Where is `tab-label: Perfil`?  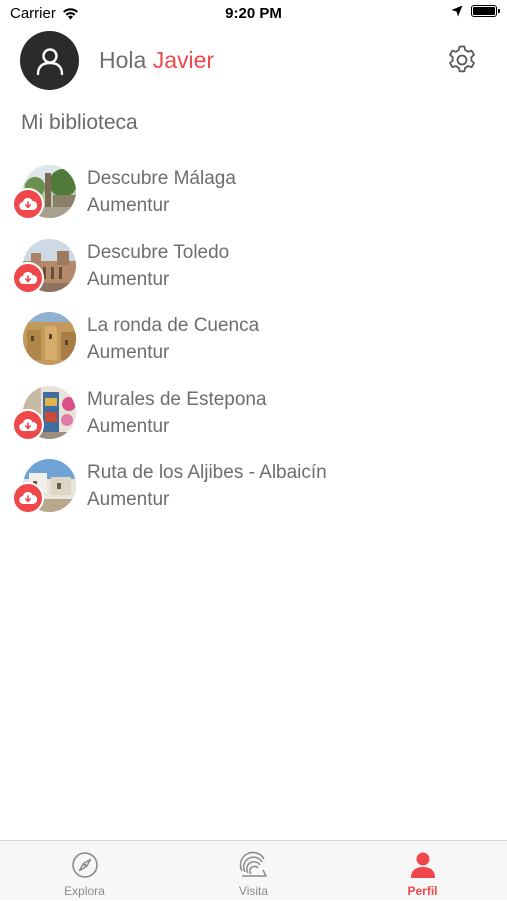
tab-label: Perfil is located at coordinates (422, 891).